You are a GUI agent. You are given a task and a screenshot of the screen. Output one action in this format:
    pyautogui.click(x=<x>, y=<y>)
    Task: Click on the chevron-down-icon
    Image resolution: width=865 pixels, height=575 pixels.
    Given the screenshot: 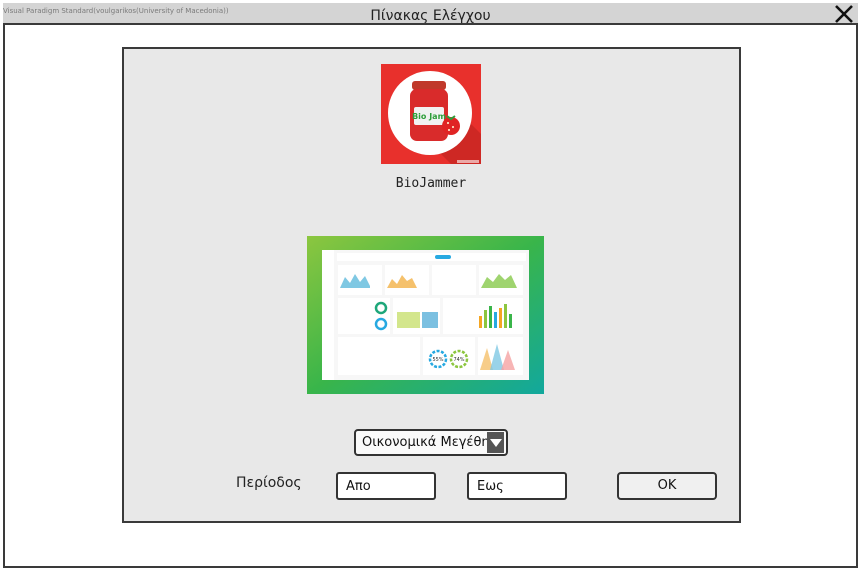 What is the action you would take?
    pyautogui.click(x=495, y=442)
    